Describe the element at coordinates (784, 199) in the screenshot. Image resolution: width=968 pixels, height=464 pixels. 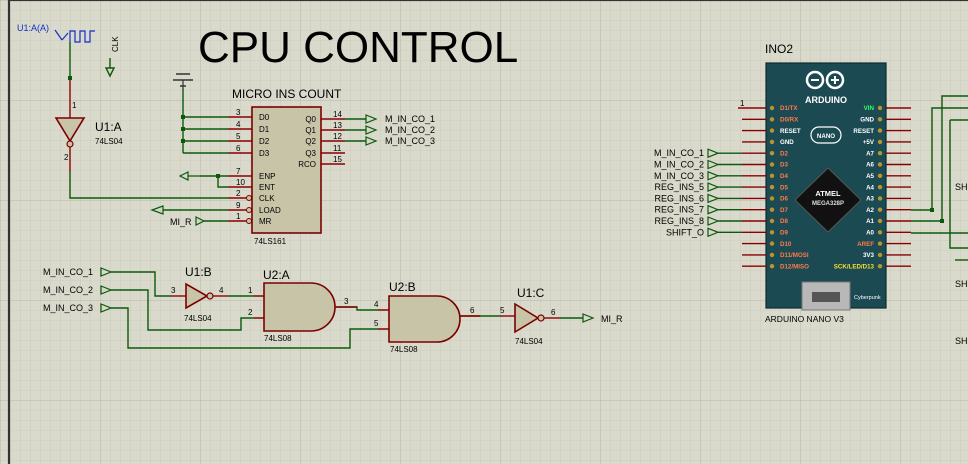
I see `arduino-pin-label: D6` at that location.